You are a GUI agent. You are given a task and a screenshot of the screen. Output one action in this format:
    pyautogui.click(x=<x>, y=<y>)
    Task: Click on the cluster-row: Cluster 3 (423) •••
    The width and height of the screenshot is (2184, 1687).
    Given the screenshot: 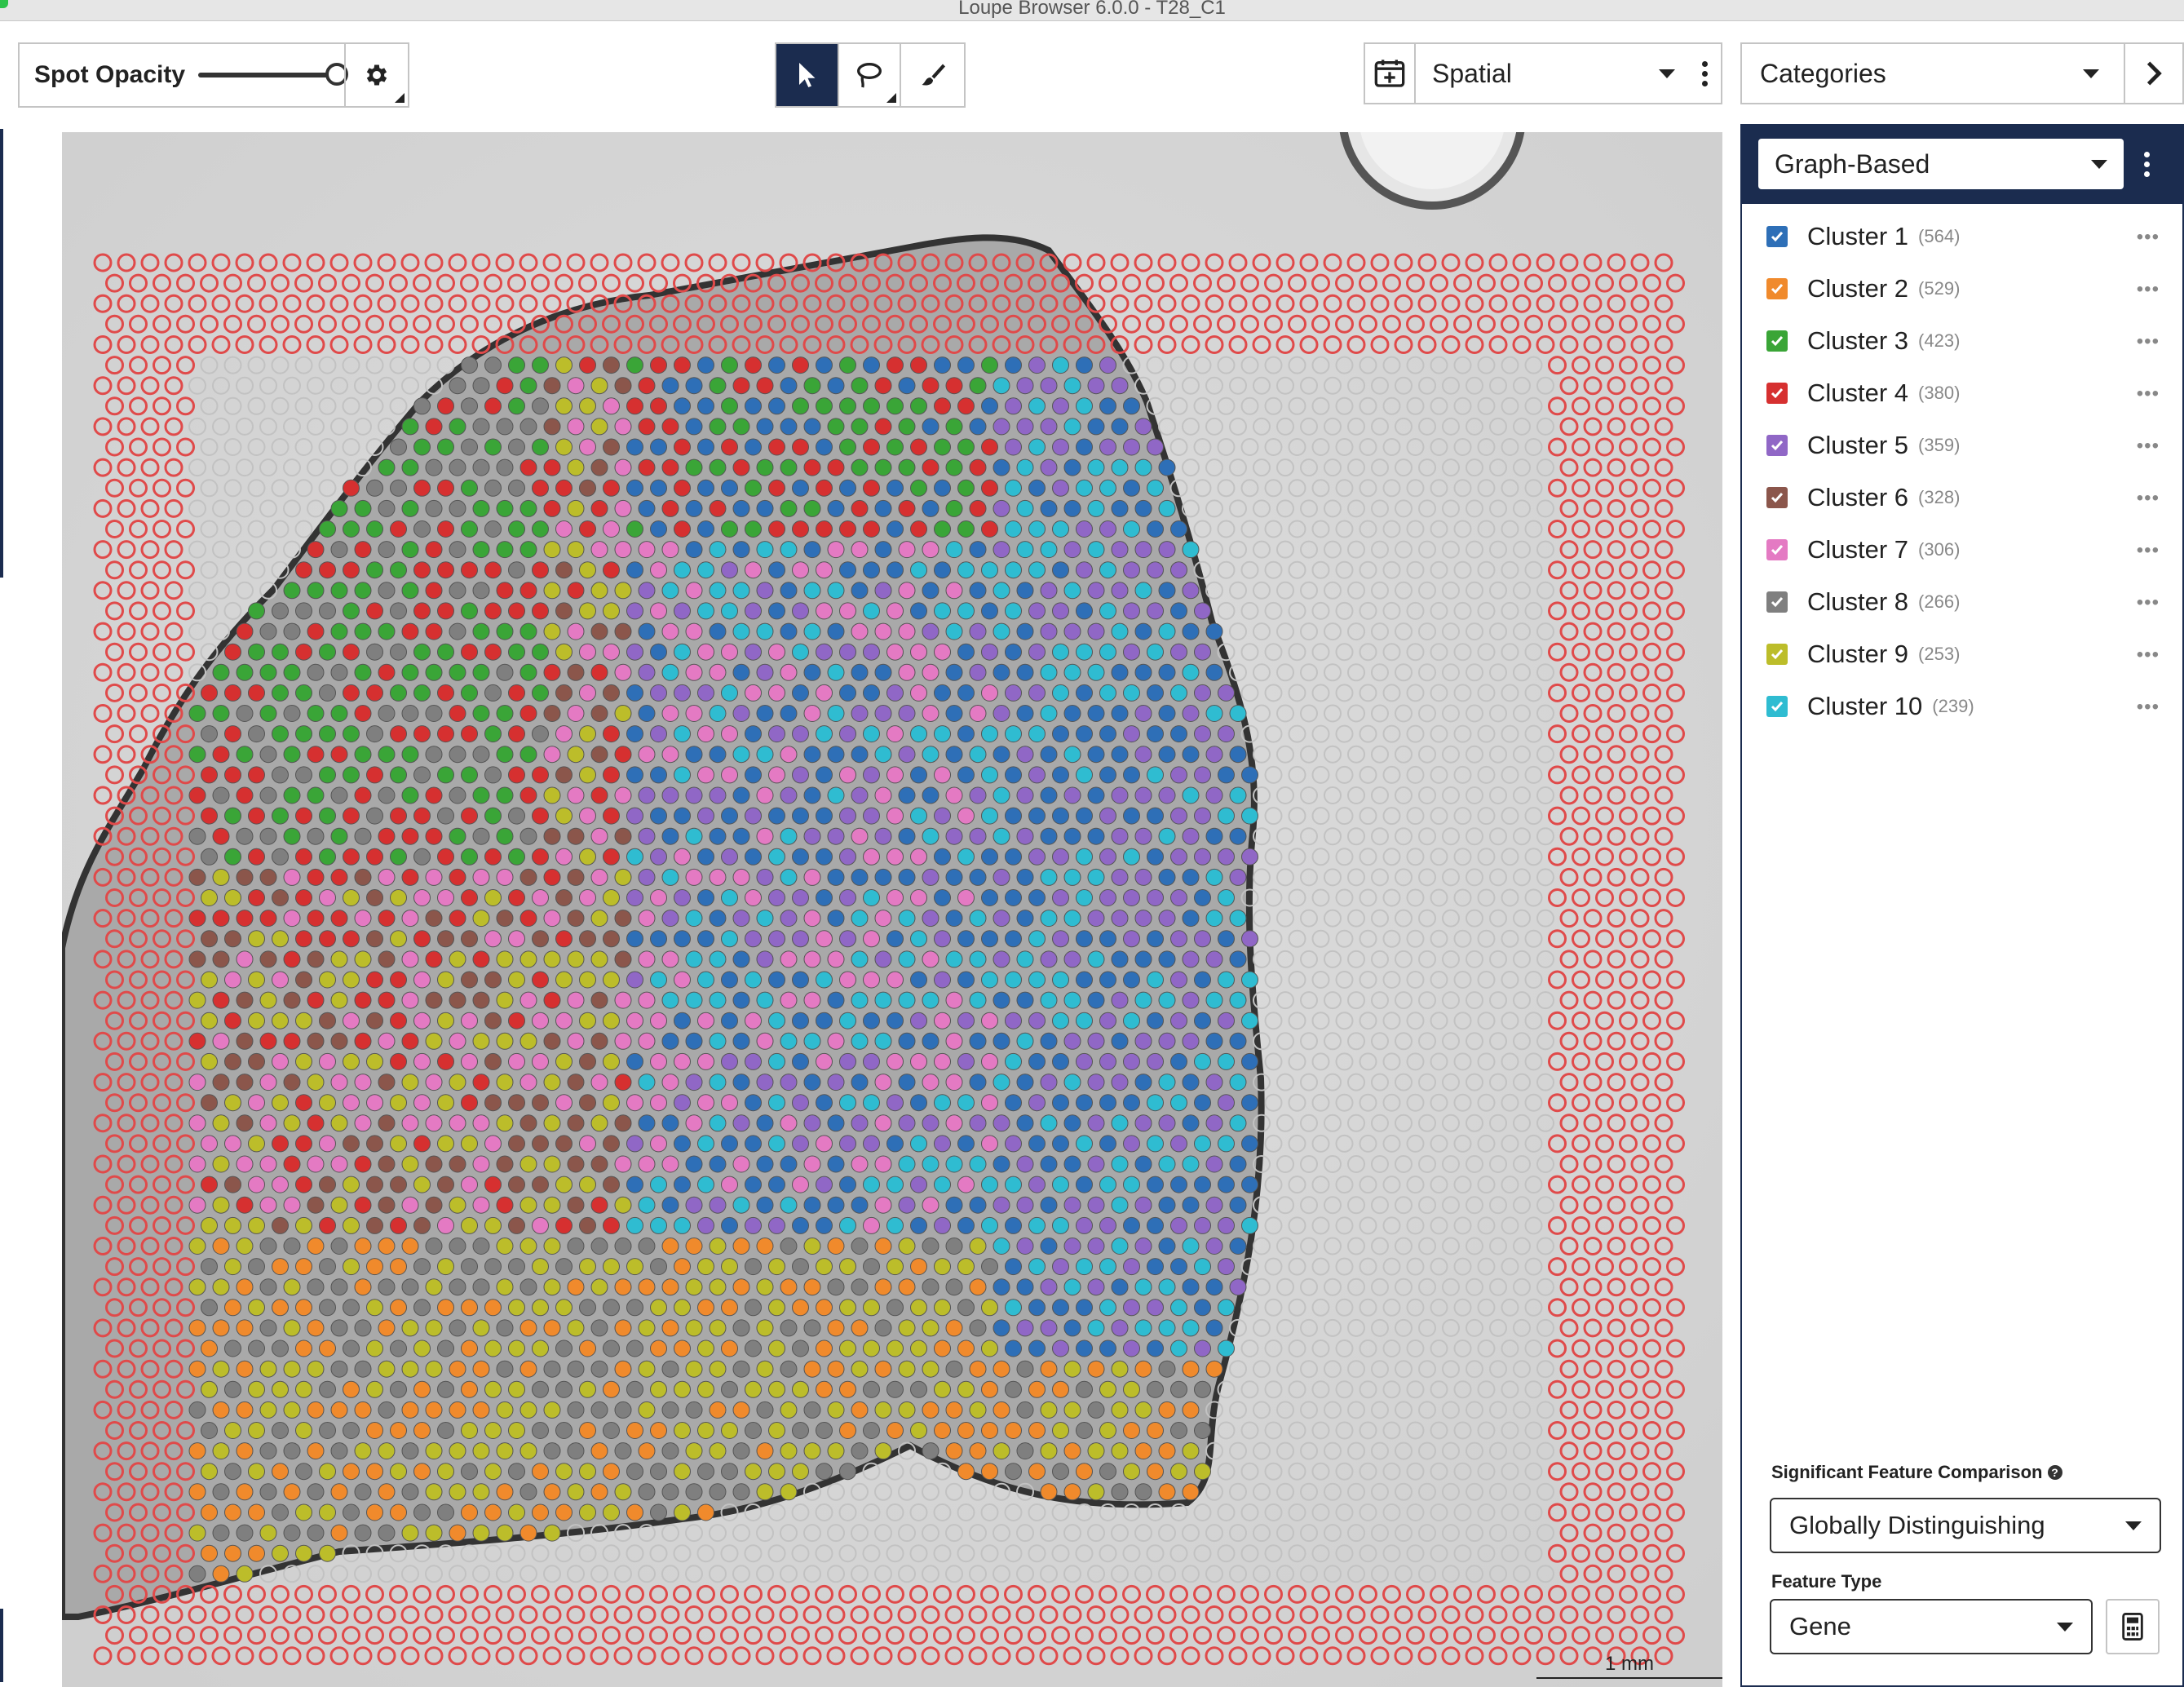 What is the action you would take?
    pyautogui.click(x=1962, y=341)
    